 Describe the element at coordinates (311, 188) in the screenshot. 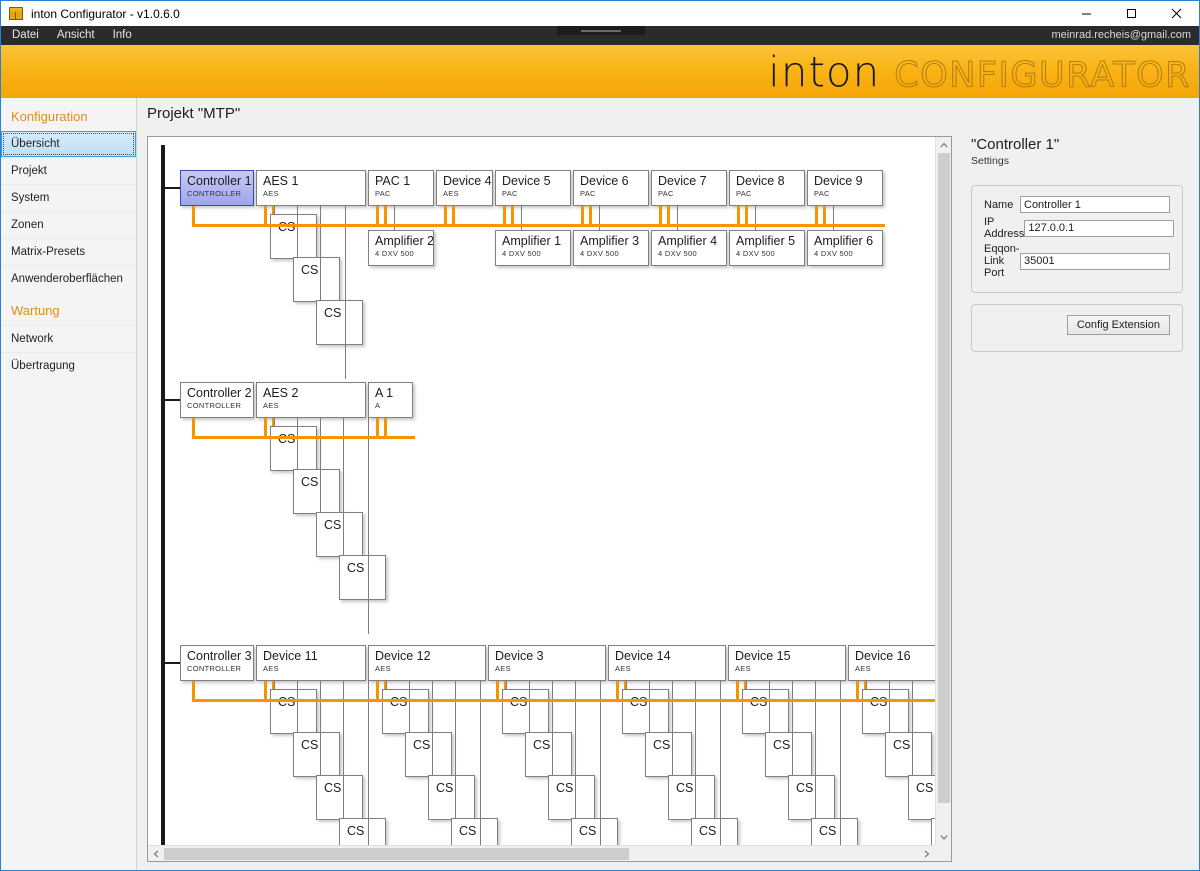

I see `node-aes-1: AES 1 AES` at that location.